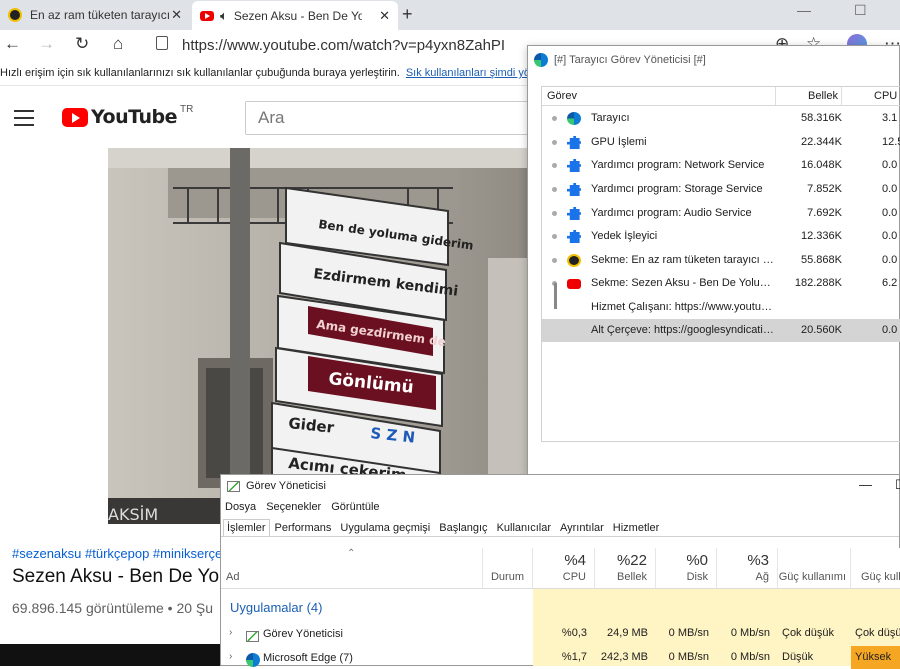  What do you see at coordinates (562, 96) in the screenshot?
I see `col-task: Görev` at bounding box center [562, 96].